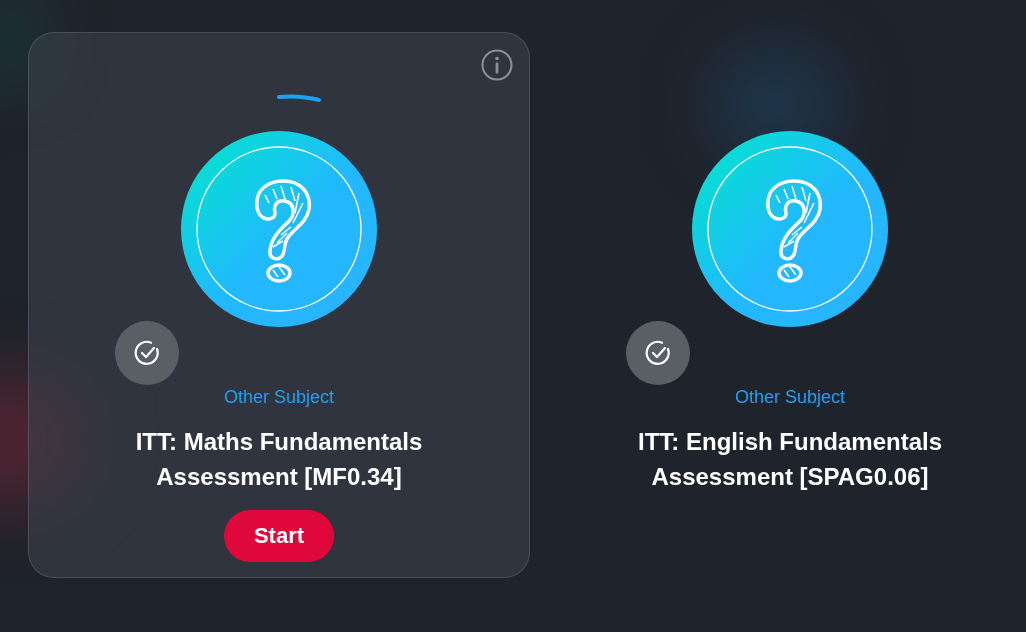 Image resolution: width=1026 pixels, height=632 pixels. Describe the element at coordinates (279, 459) in the screenshot. I see `assessment-title: ITT: Maths Fundamentals Assessment [MF0.34]` at that location.